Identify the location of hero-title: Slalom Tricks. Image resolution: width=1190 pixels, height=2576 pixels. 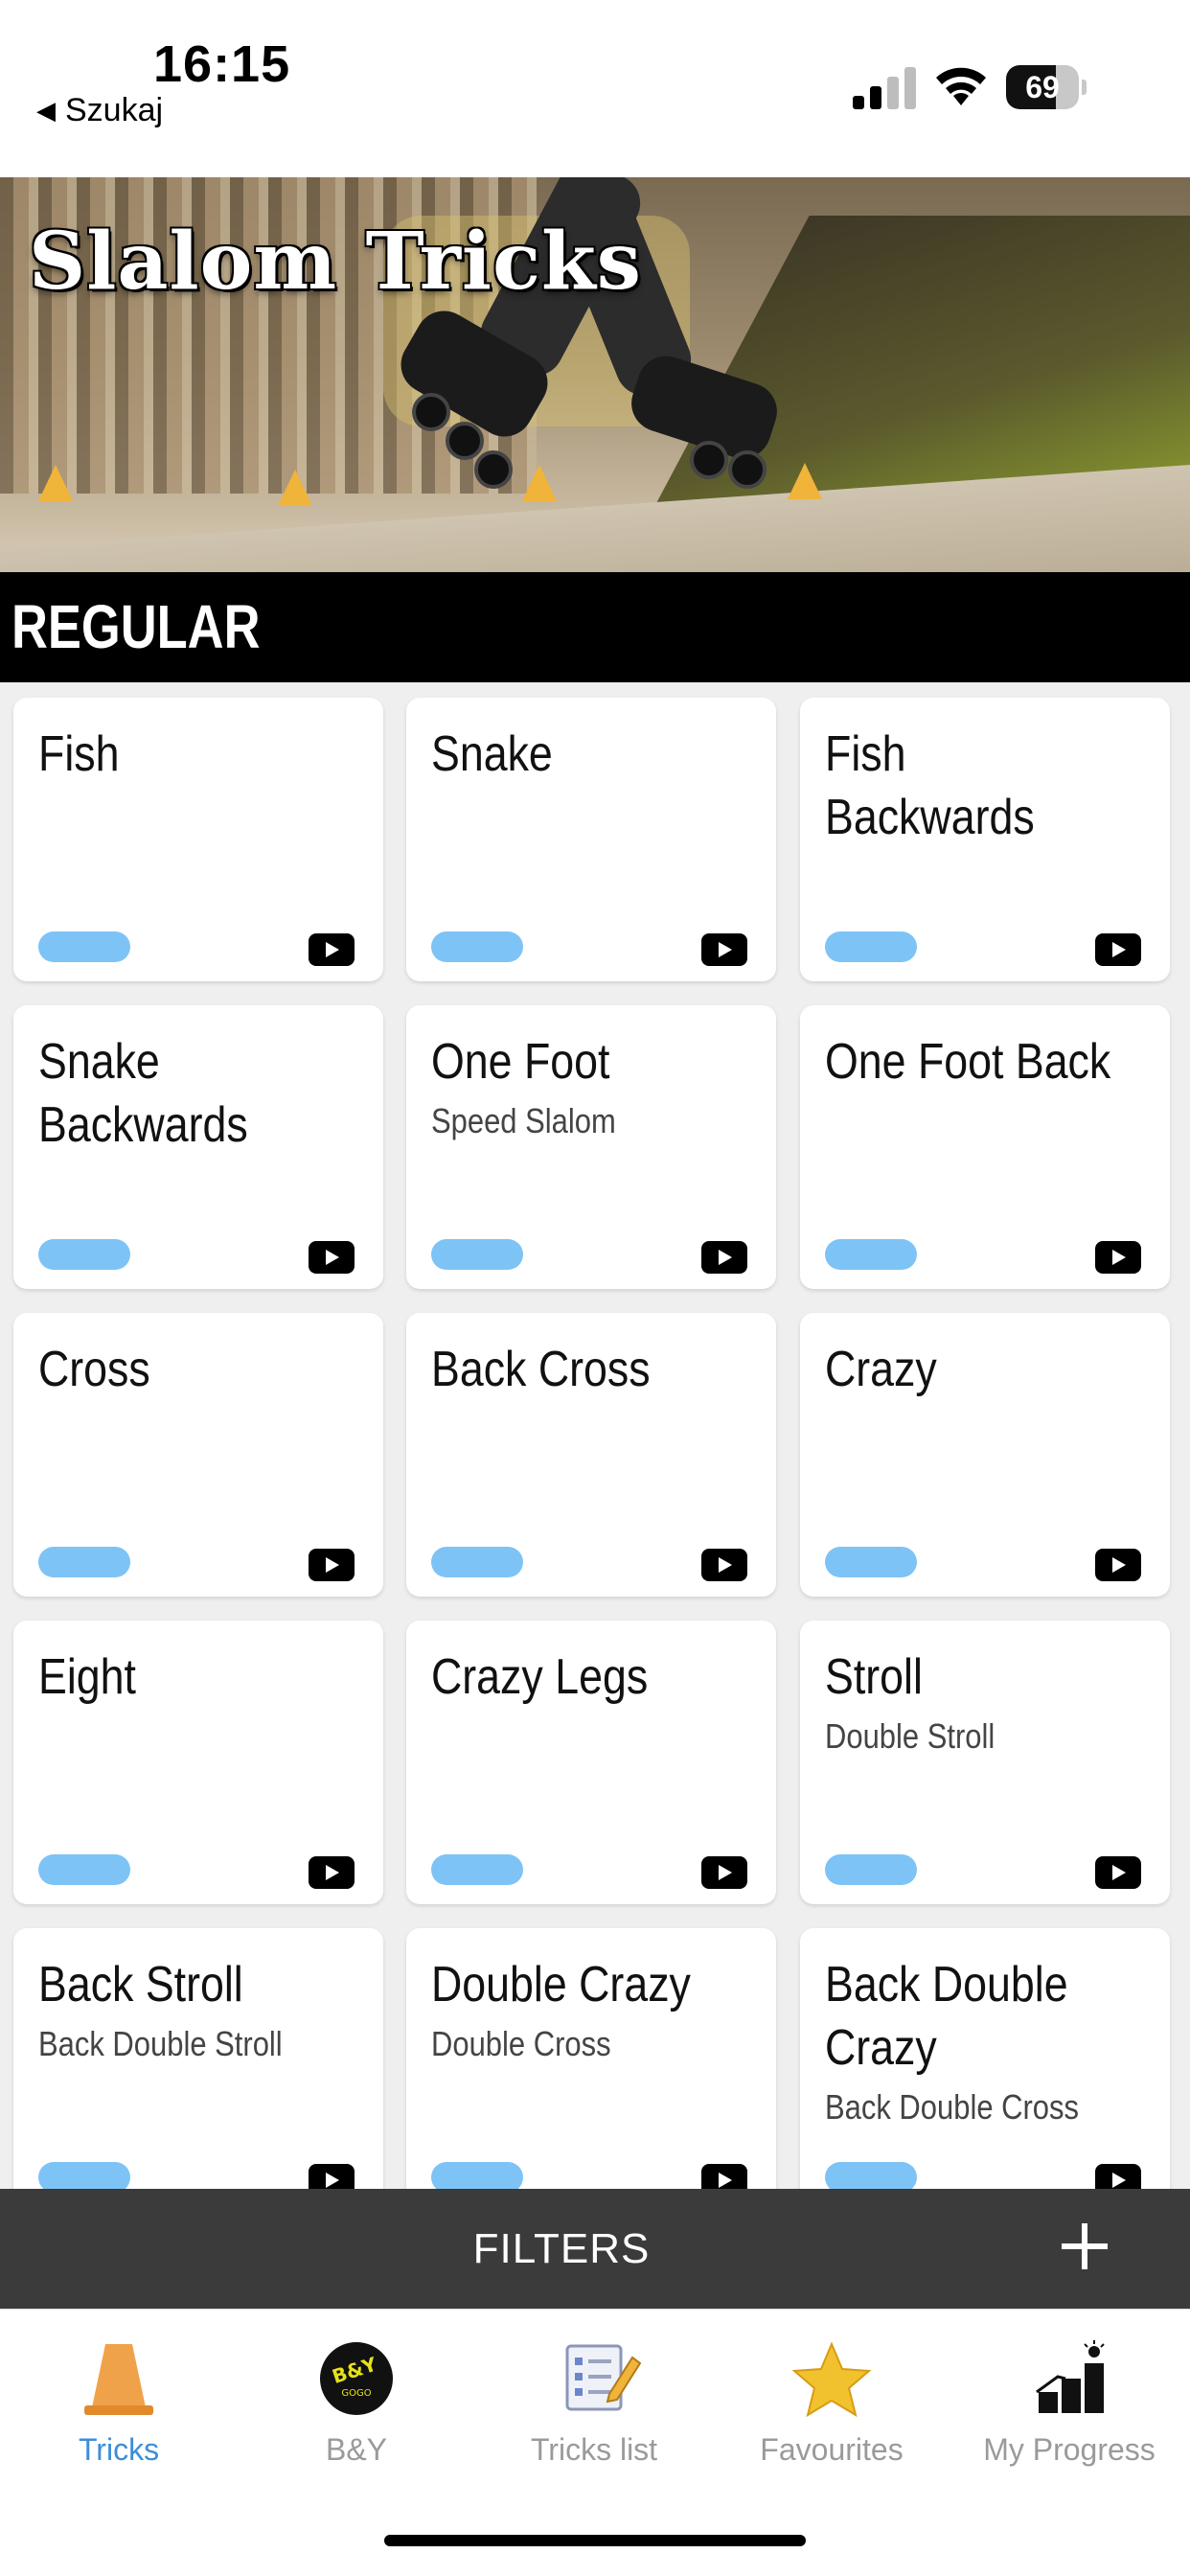
(335, 262).